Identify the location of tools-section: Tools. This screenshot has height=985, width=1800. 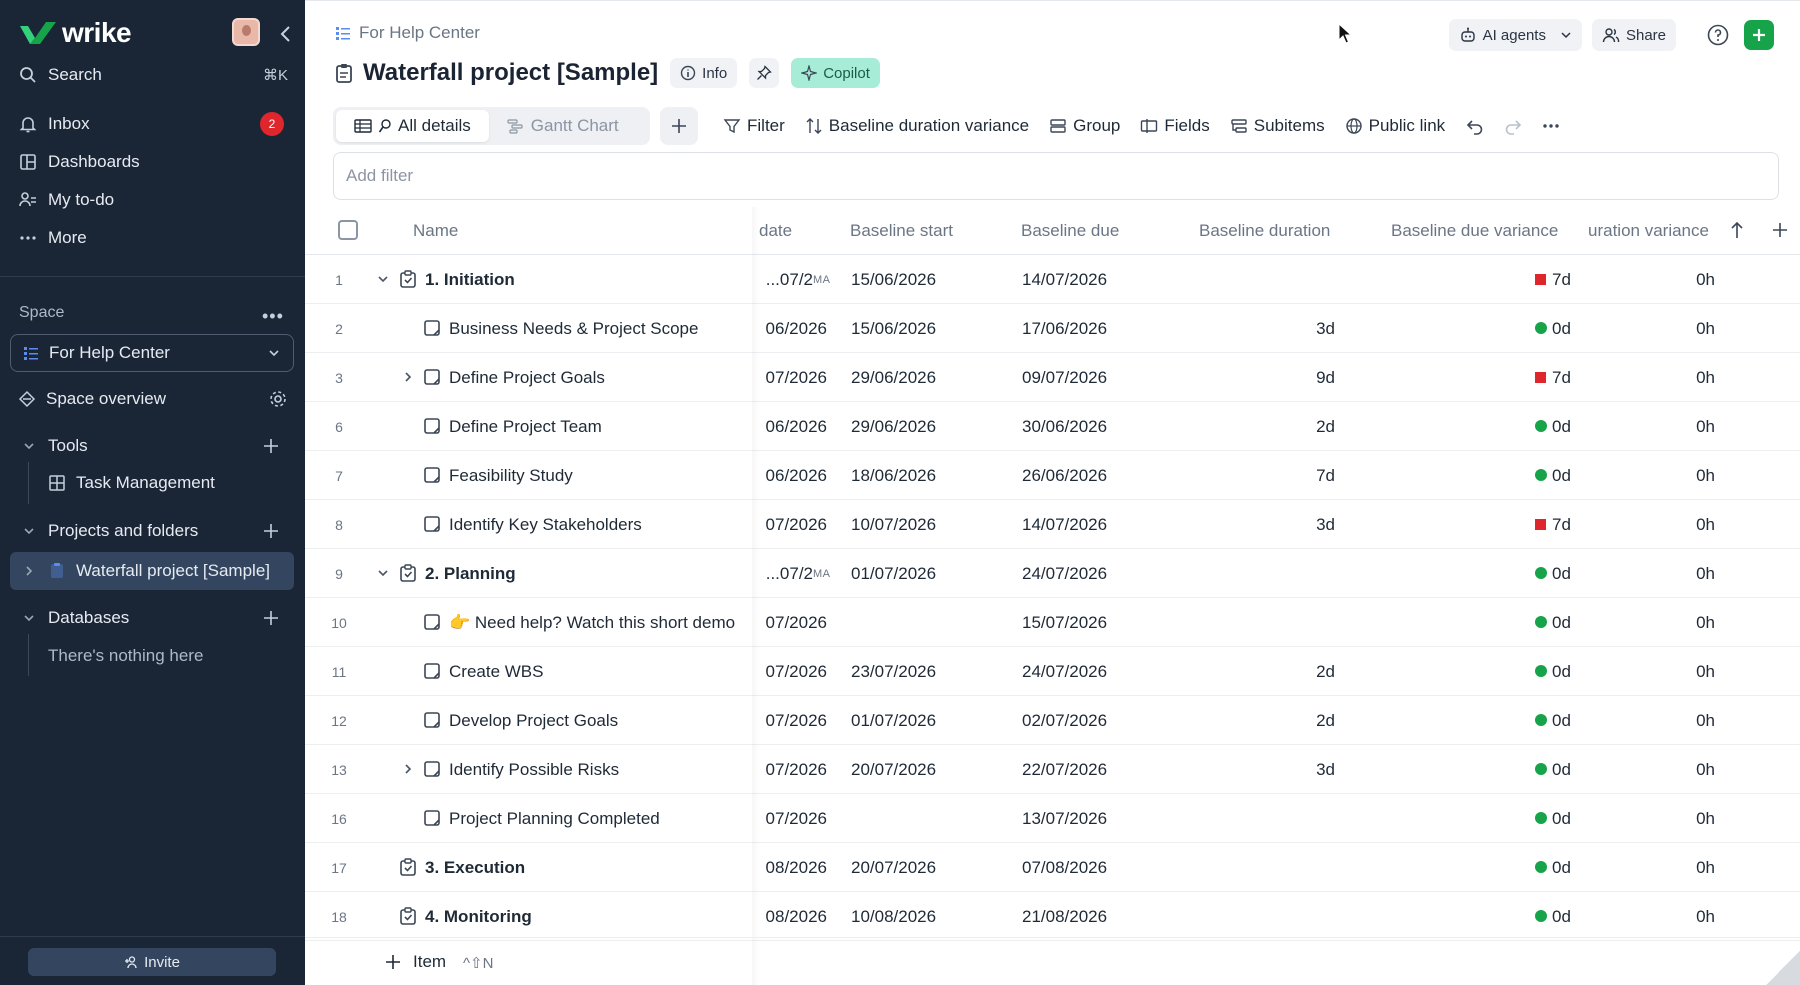
(55, 446).